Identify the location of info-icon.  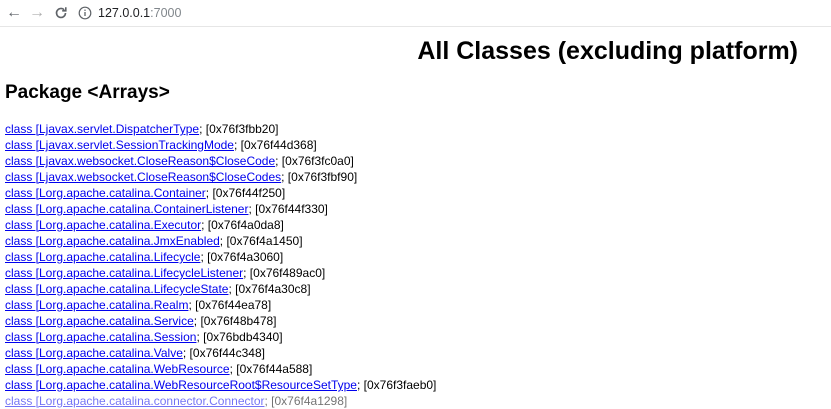
(85, 13).